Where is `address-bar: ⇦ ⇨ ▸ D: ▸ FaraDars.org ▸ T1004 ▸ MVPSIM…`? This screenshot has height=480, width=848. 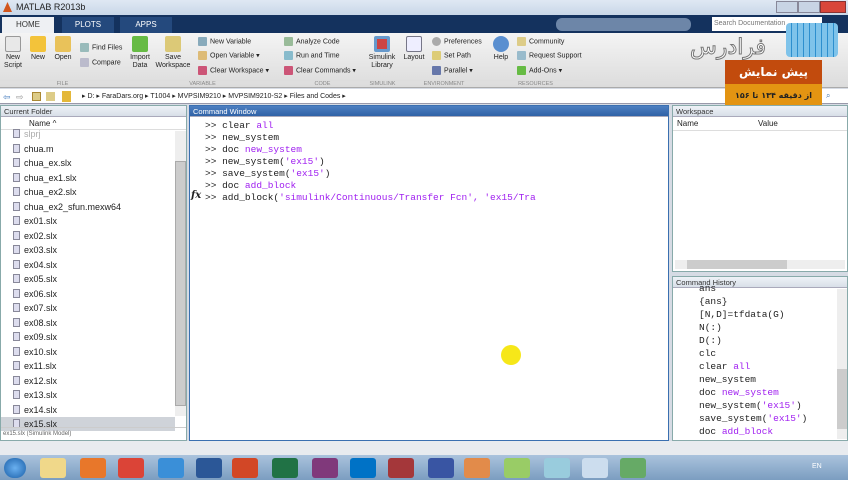
address-bar: ⇦ ⇨ ▸ D: ▸ FaraDars.org ▸ T1004 ▸ MVPSIM… is located at coordinates (424, 96).